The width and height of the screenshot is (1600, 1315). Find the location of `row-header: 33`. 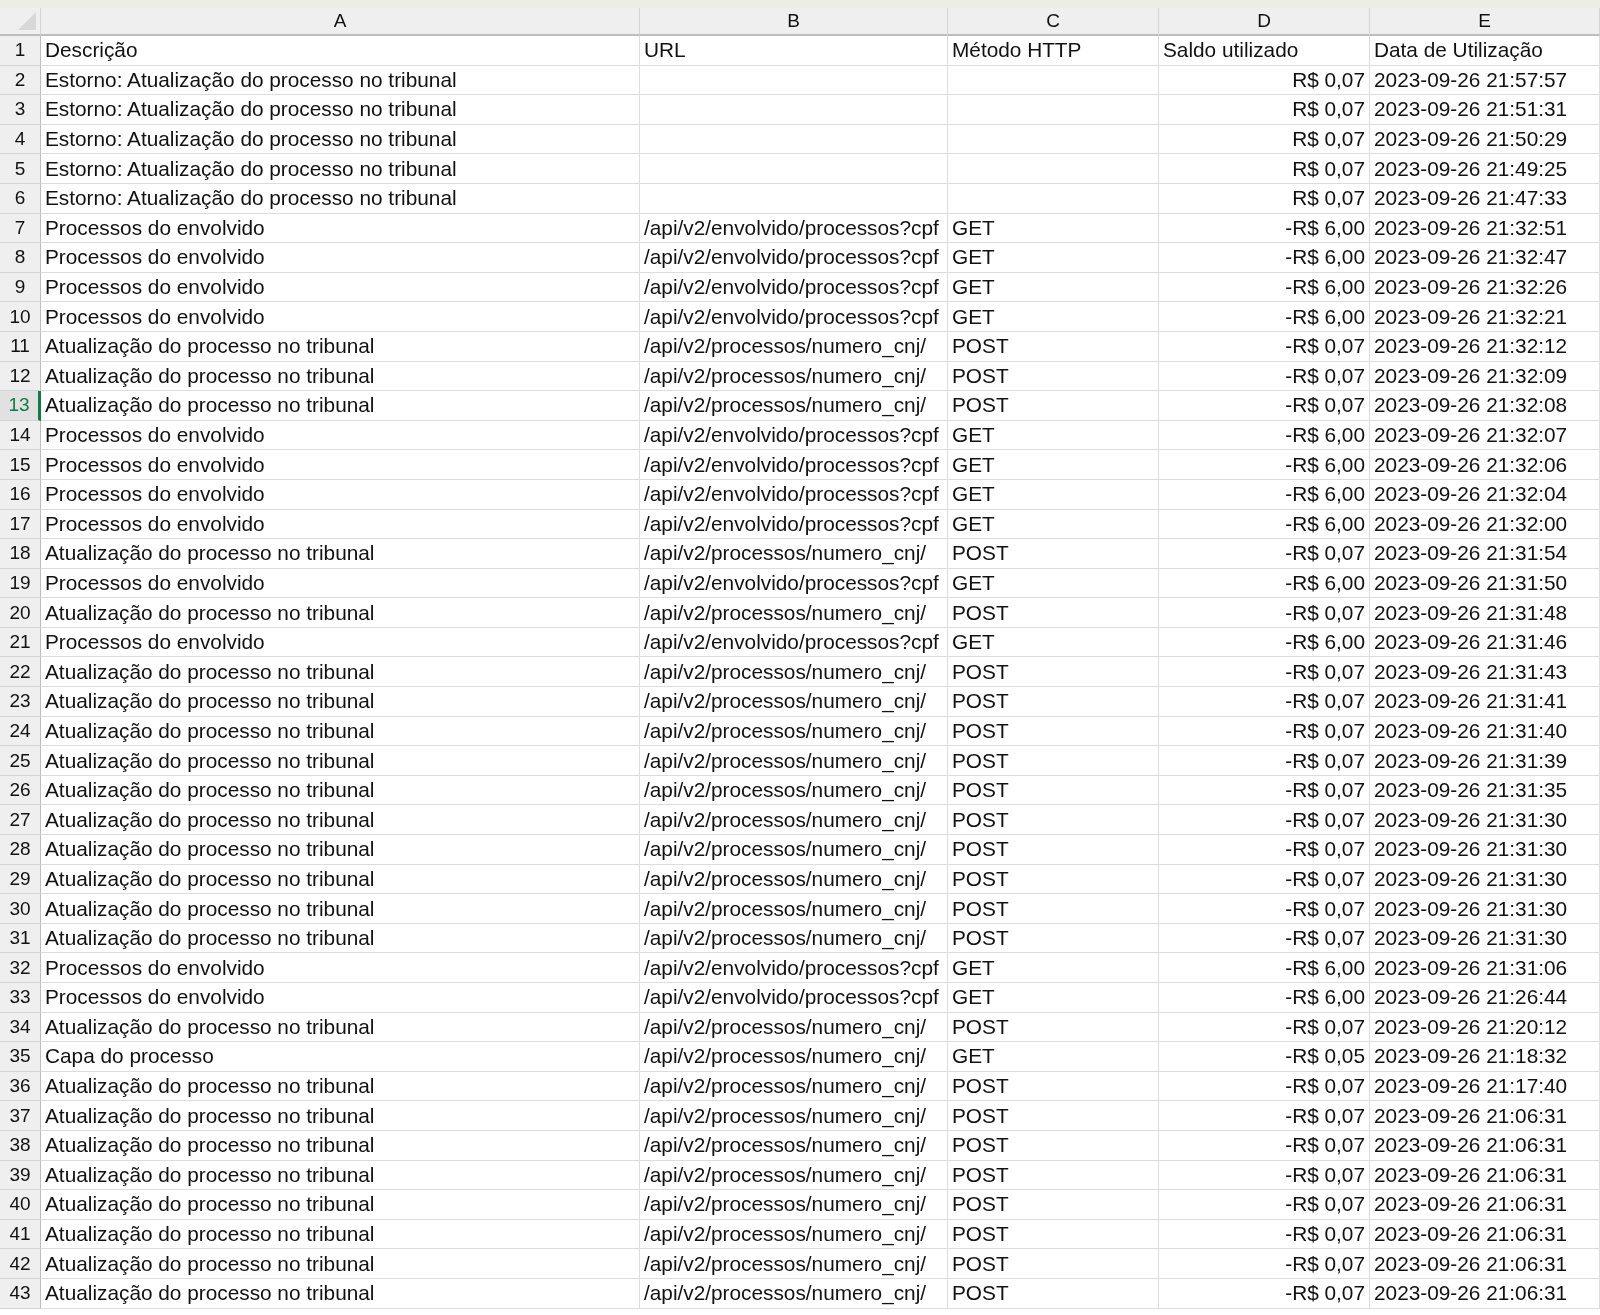

row-header: 33 is located at coordinates (20, 998).